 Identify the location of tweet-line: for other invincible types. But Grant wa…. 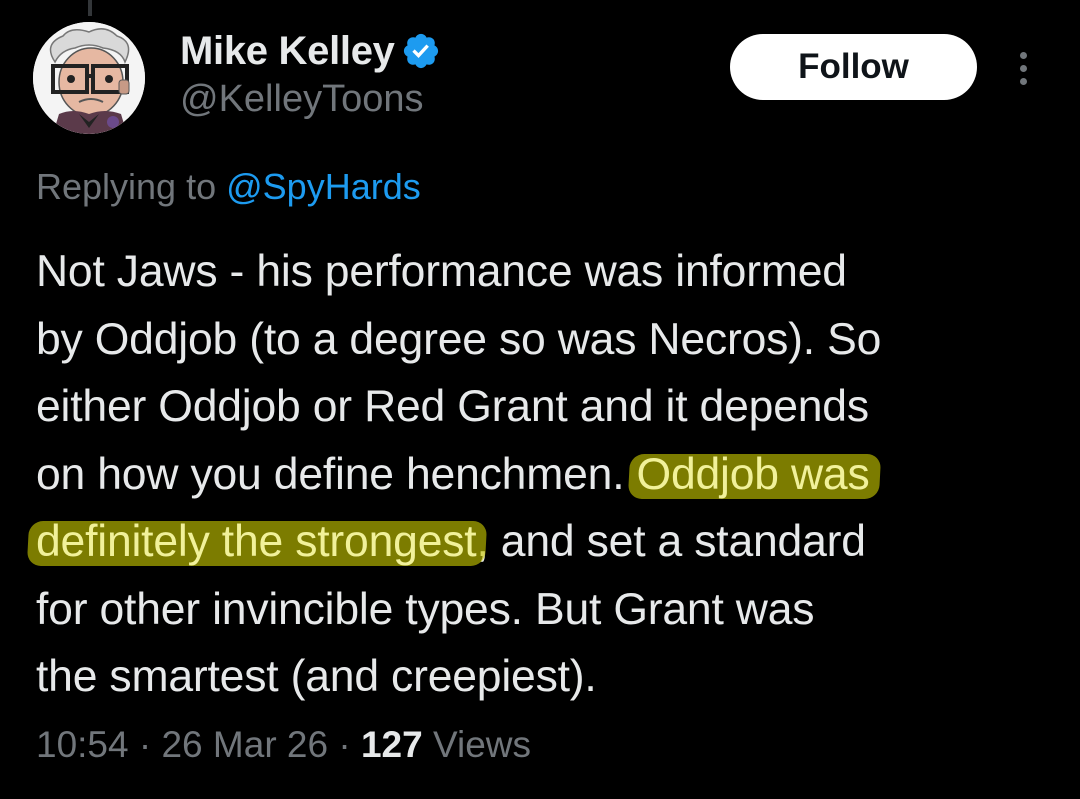
(425, 609).